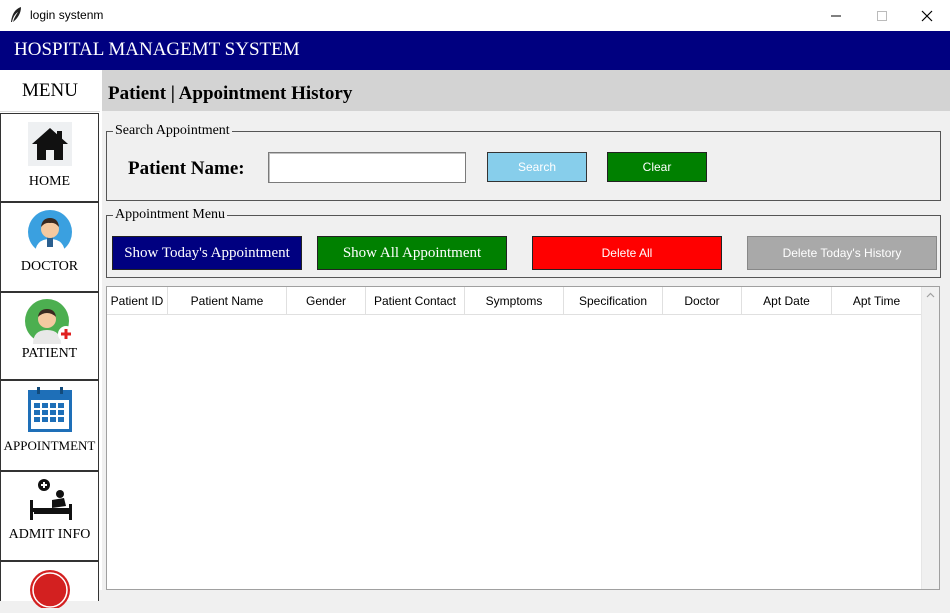 The width and height of the screenshot is (950, 613). What do you see at coordinates (627, 253) in the screenshot?
I see `delete-all-button: Delete All` at bounding box center [627, 253].